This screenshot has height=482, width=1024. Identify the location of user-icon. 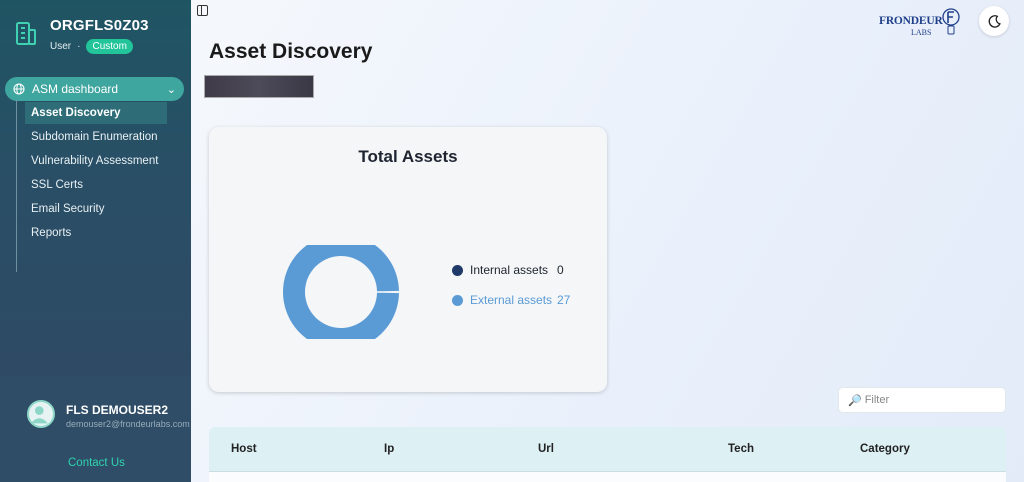
(39, 415).